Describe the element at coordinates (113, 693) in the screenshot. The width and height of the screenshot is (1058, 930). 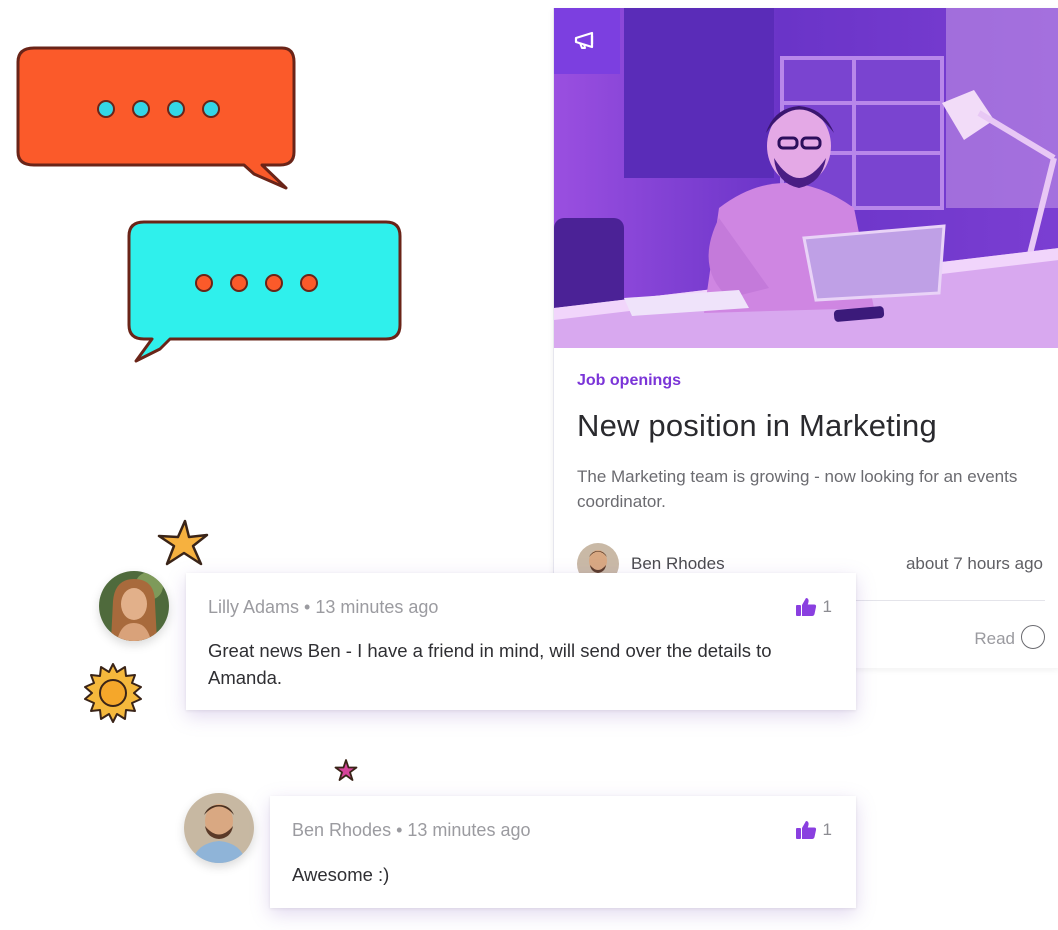
I see `sun-icon` at that location.